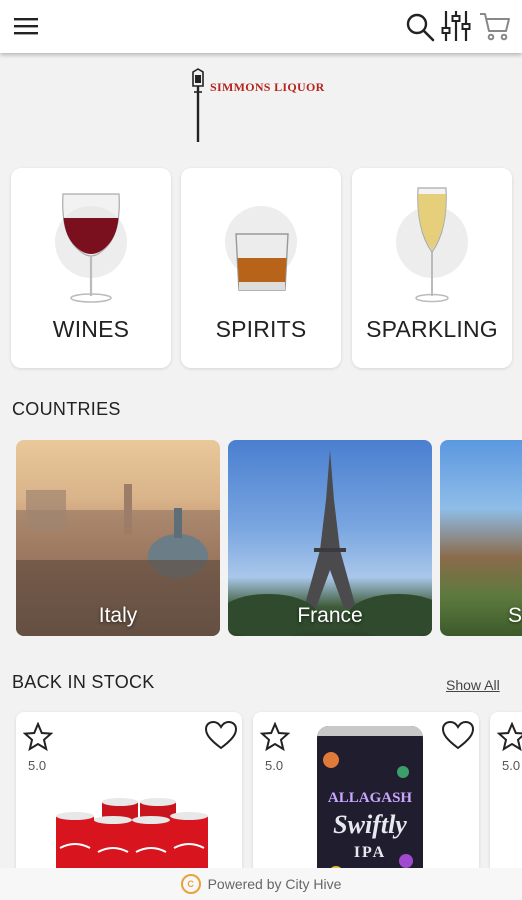 Image resolution: width=522 pixels, height=900 pixels. What do you see at coordinates (262, 262) in the screenshot?
I see `whiskey-glass-icon` at bounding box center [262, 262].